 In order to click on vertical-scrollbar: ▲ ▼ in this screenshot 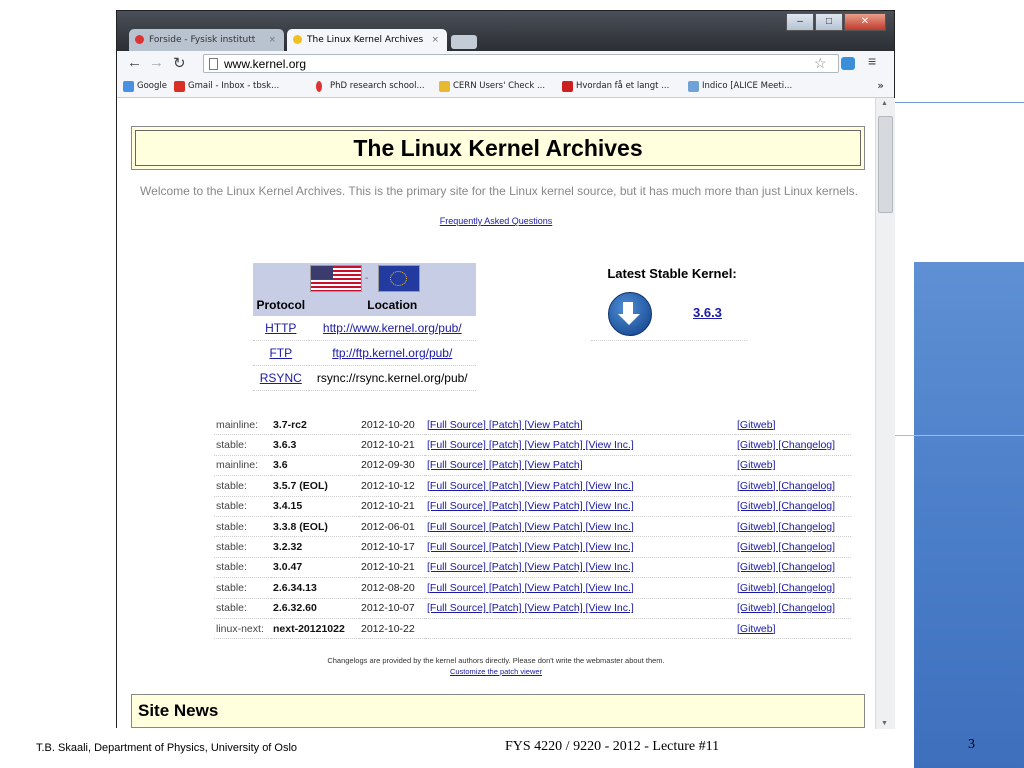, I will do `click(885, 413)`.